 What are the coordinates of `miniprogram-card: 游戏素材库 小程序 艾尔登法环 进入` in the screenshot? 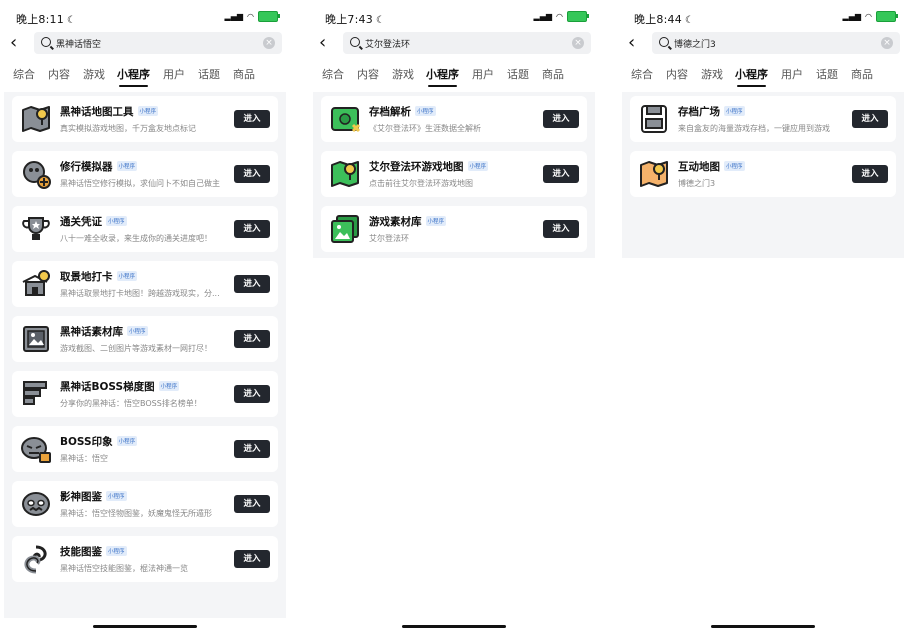 It's located at (454, 229).